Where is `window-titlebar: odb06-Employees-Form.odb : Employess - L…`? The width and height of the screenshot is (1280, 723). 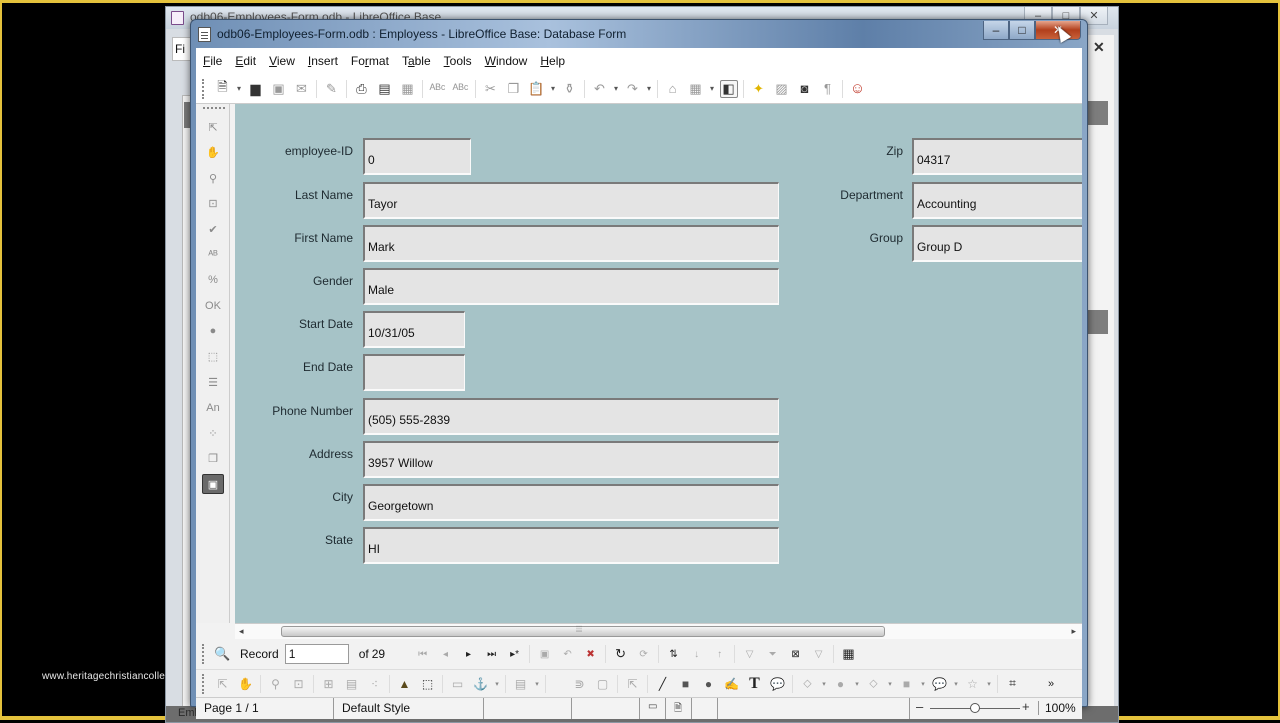 window-titlebar: odb06-Employees-Form.odb : Employess - L… is located at coordinates (639, 34).